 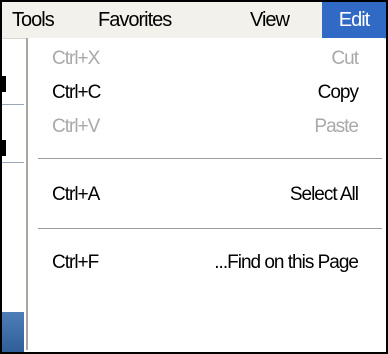 What do you see at coordinates (206, 127) in the screenshot?
I see `menu-item-paste: Ctrl+V Paste` at bounding box center [206, 127].